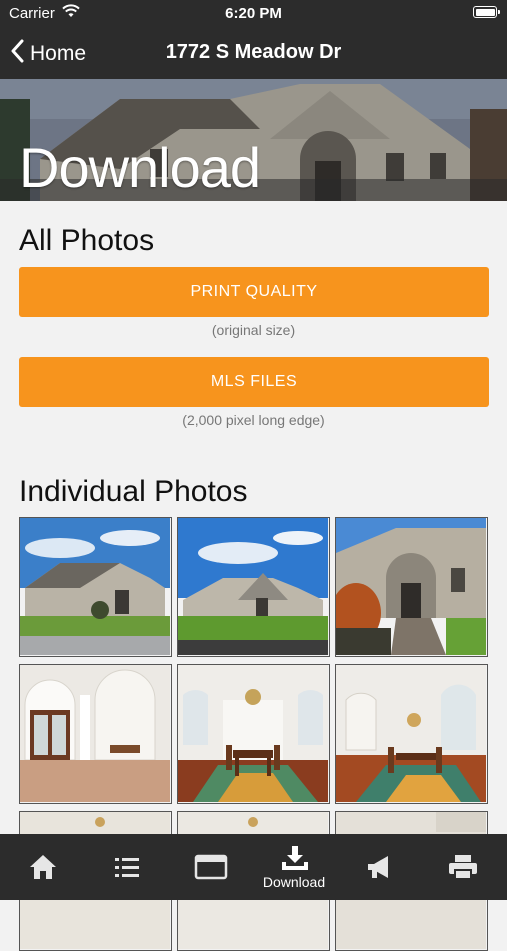 This screenshot has height=951, width=507. What do you see at coordinates (210, 867) in the screenshot?
I see `tab-window` at bounding box center [210, 867].